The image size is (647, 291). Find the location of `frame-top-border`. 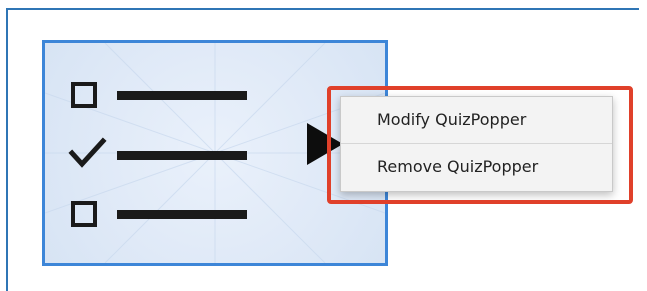

frame-top-border is located at coordinates (322, 9).